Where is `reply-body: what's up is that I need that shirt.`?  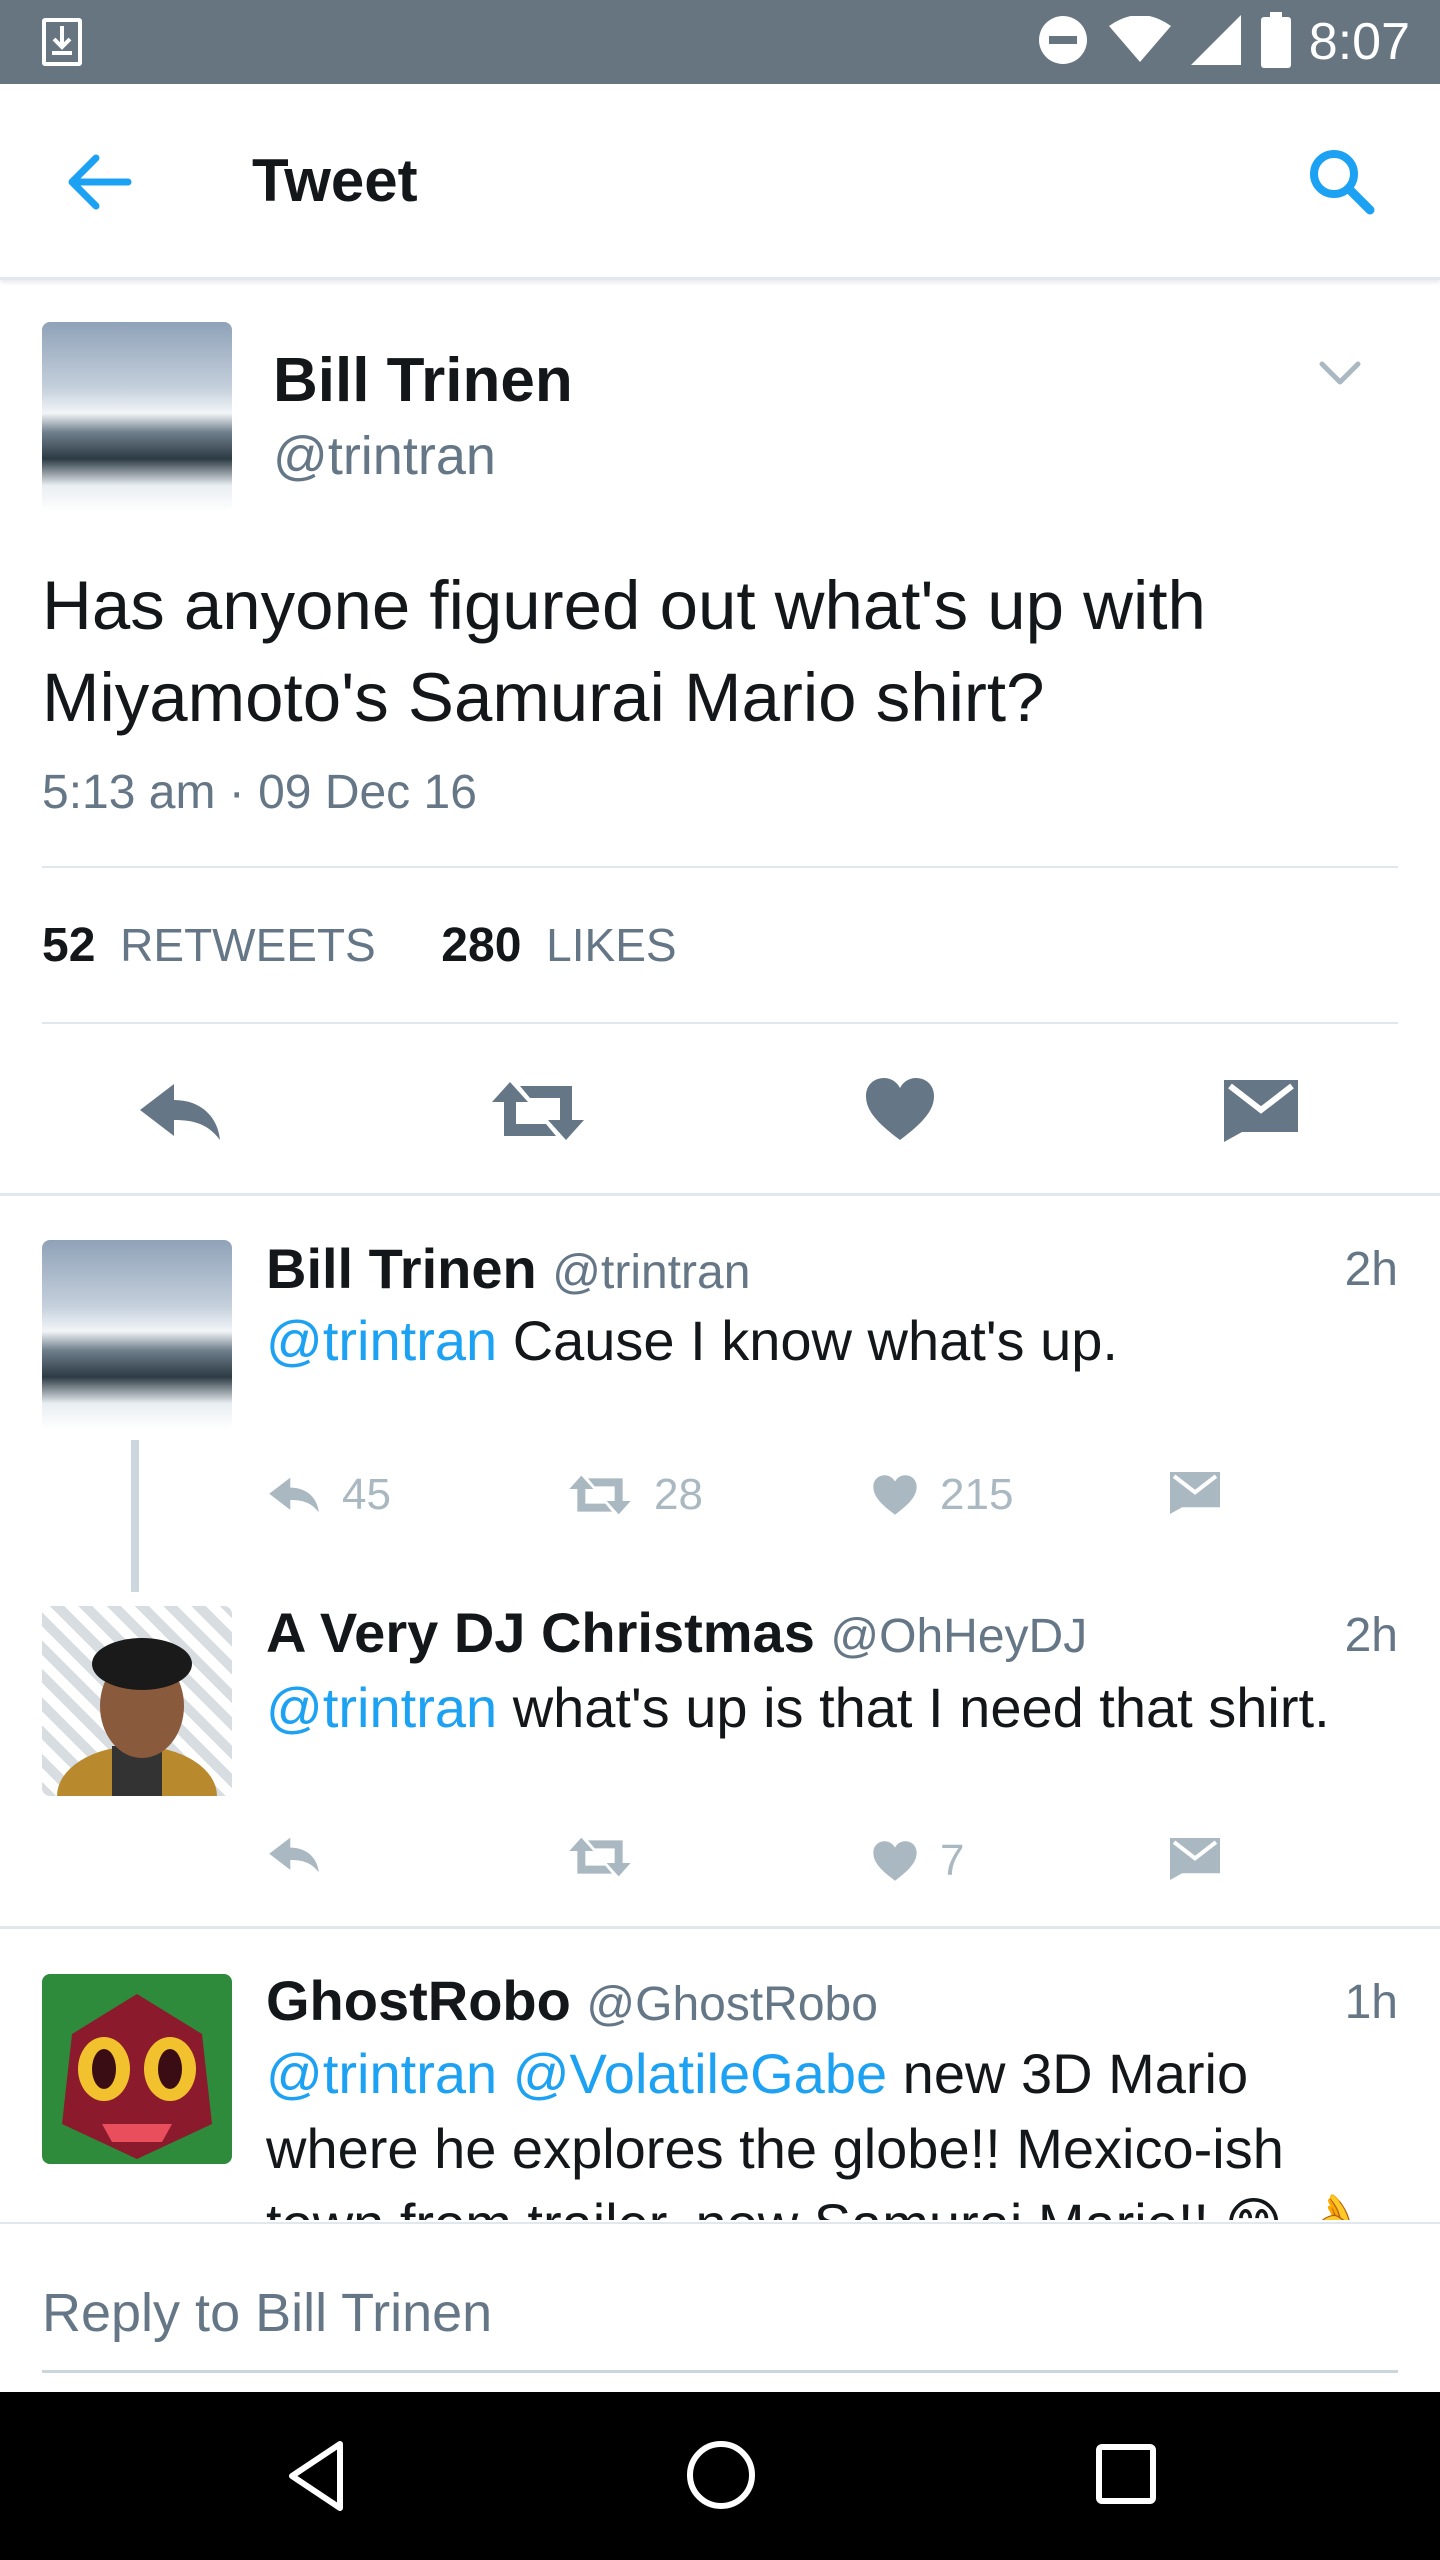 reply-body: what's up is that I need that shirt. is located at coordinates (913, 1707).